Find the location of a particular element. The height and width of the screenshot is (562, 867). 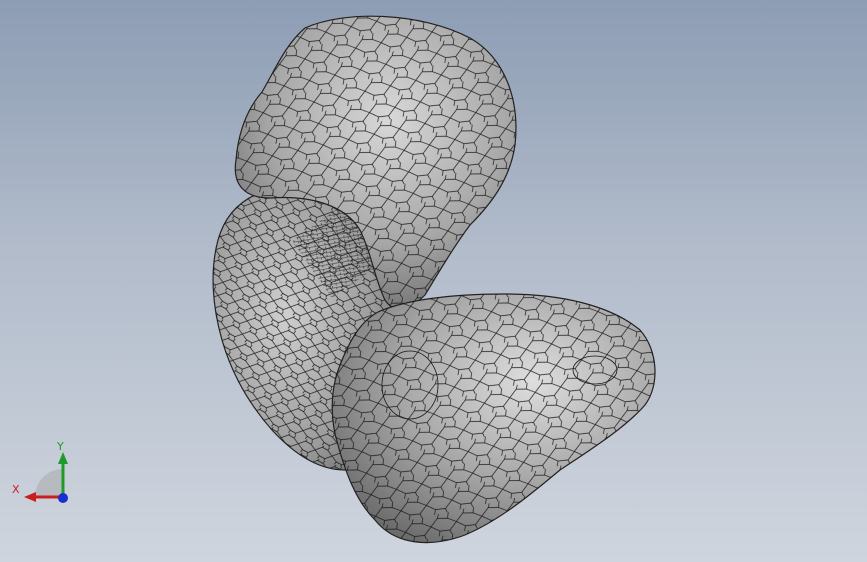

reference-triad: Y X is located at coordinates (45, 475).